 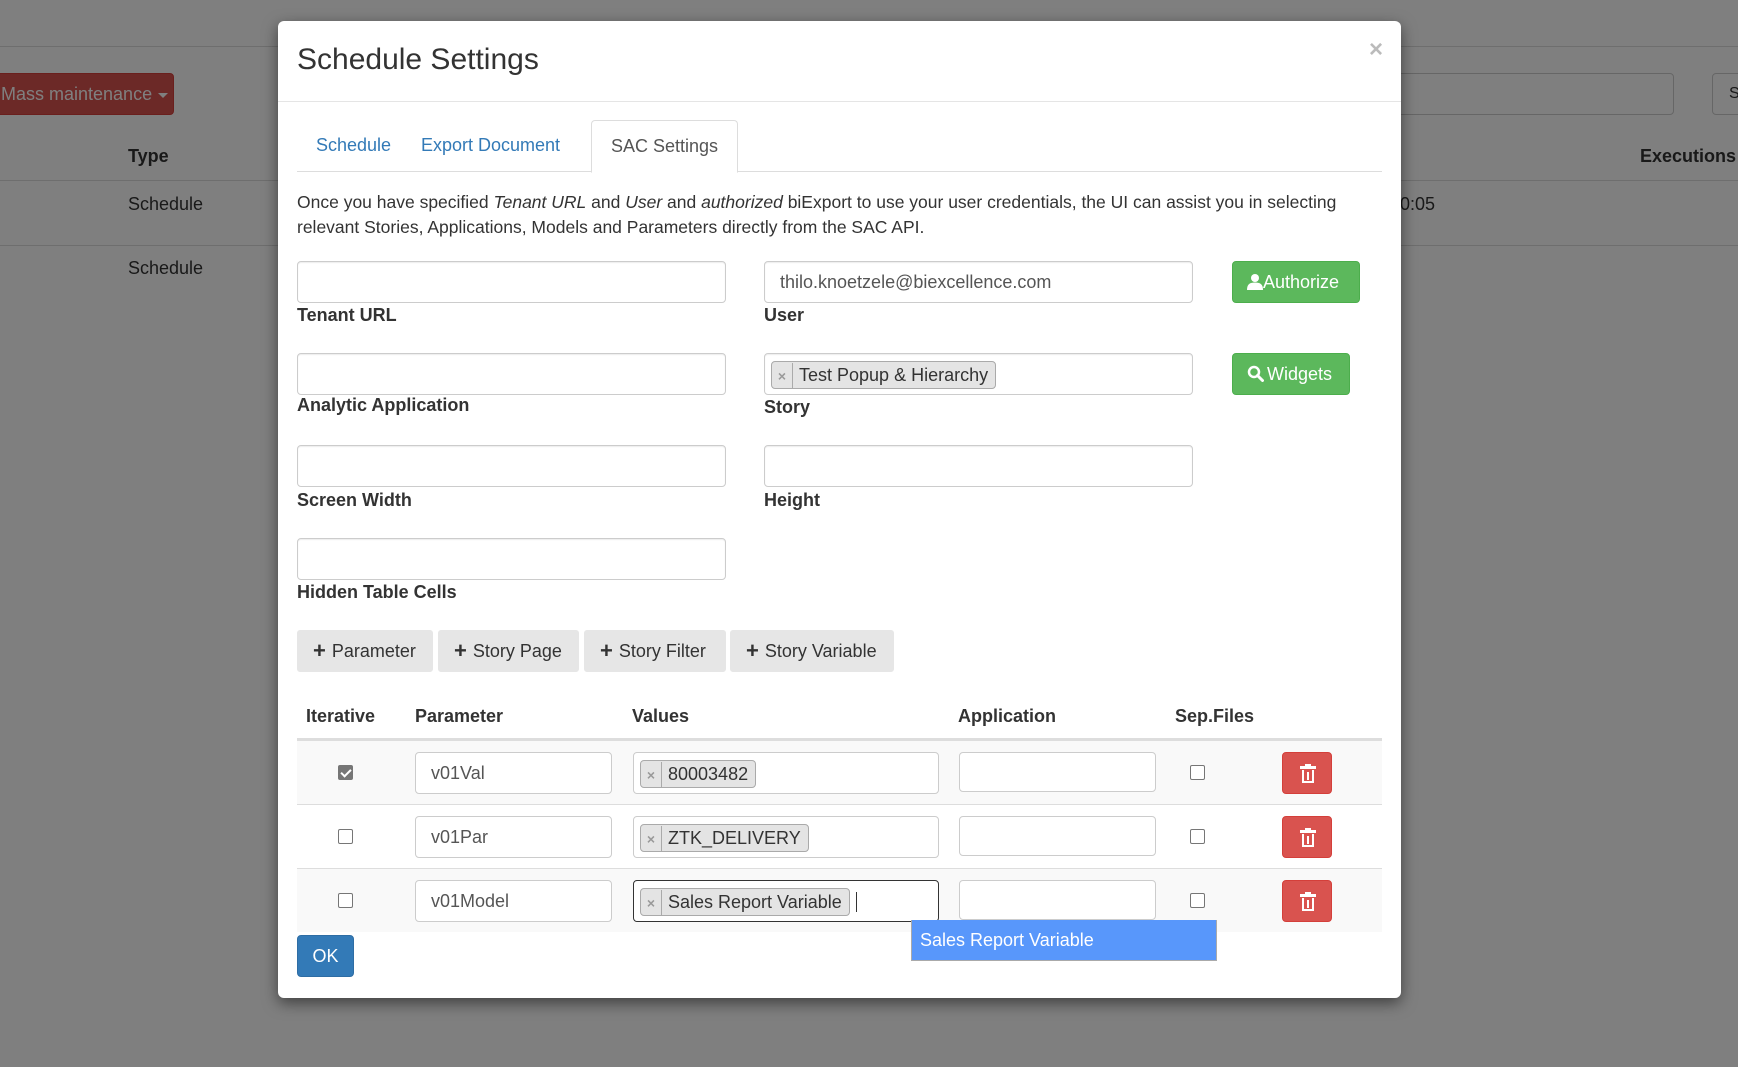 What do you see at coordinates (978, 466) in the screenshot?
I see `height-input` at bounding box center [978, 466].